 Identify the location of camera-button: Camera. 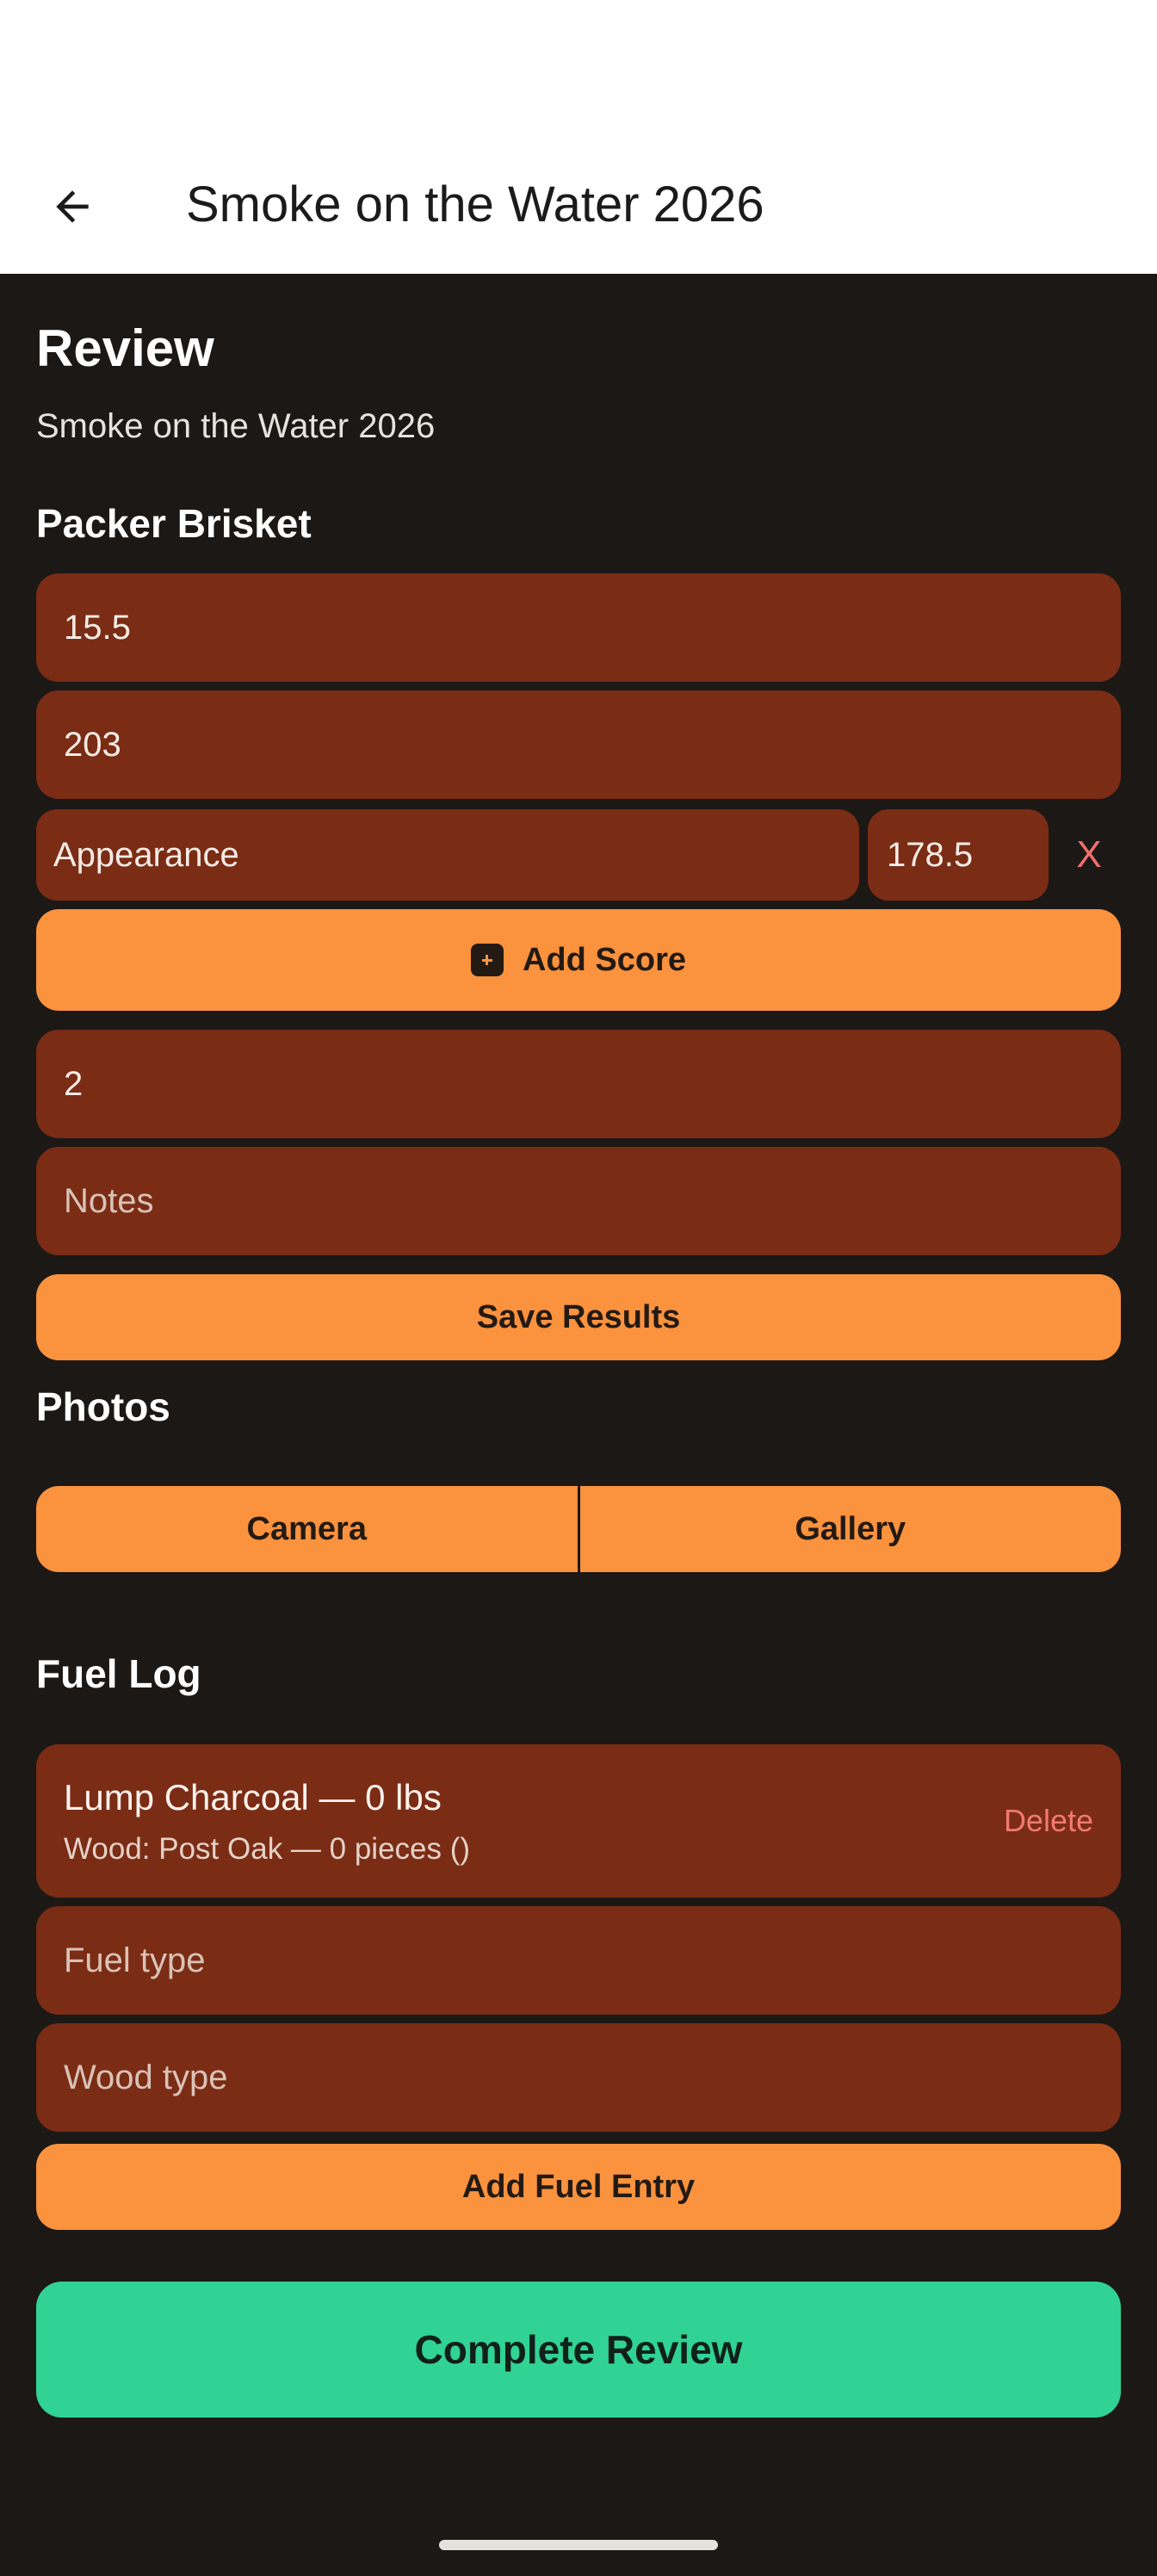
(307, 1529).